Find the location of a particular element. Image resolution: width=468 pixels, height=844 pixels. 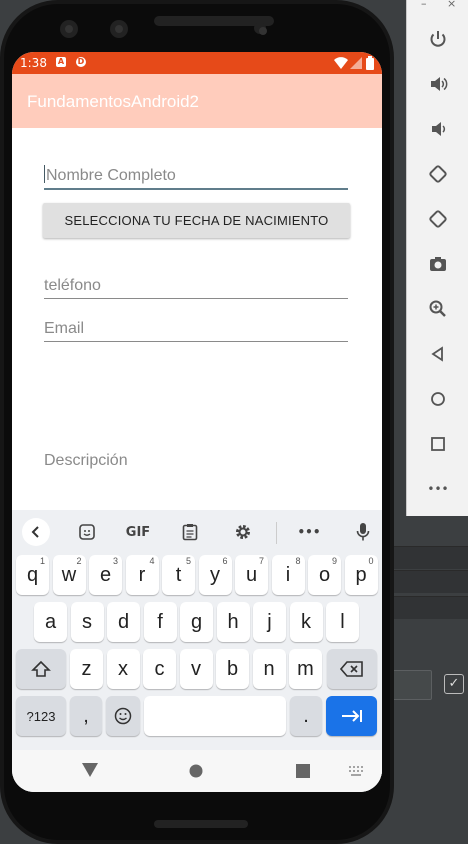

mic-icon is located at coordinates (363, 532).